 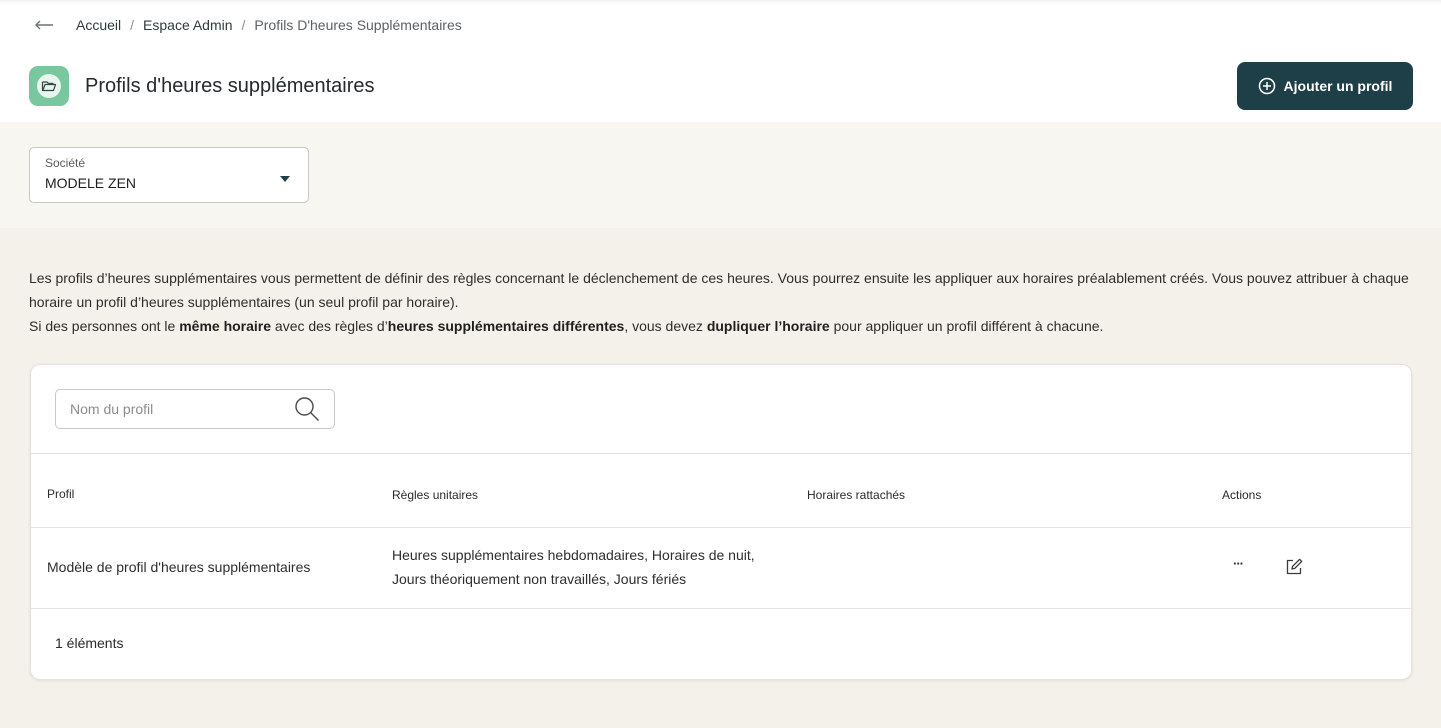 What do you see at coordinates (65, 163) in the screenshot?
I see `company-select-label: Société` at bounding box center [65, 163].